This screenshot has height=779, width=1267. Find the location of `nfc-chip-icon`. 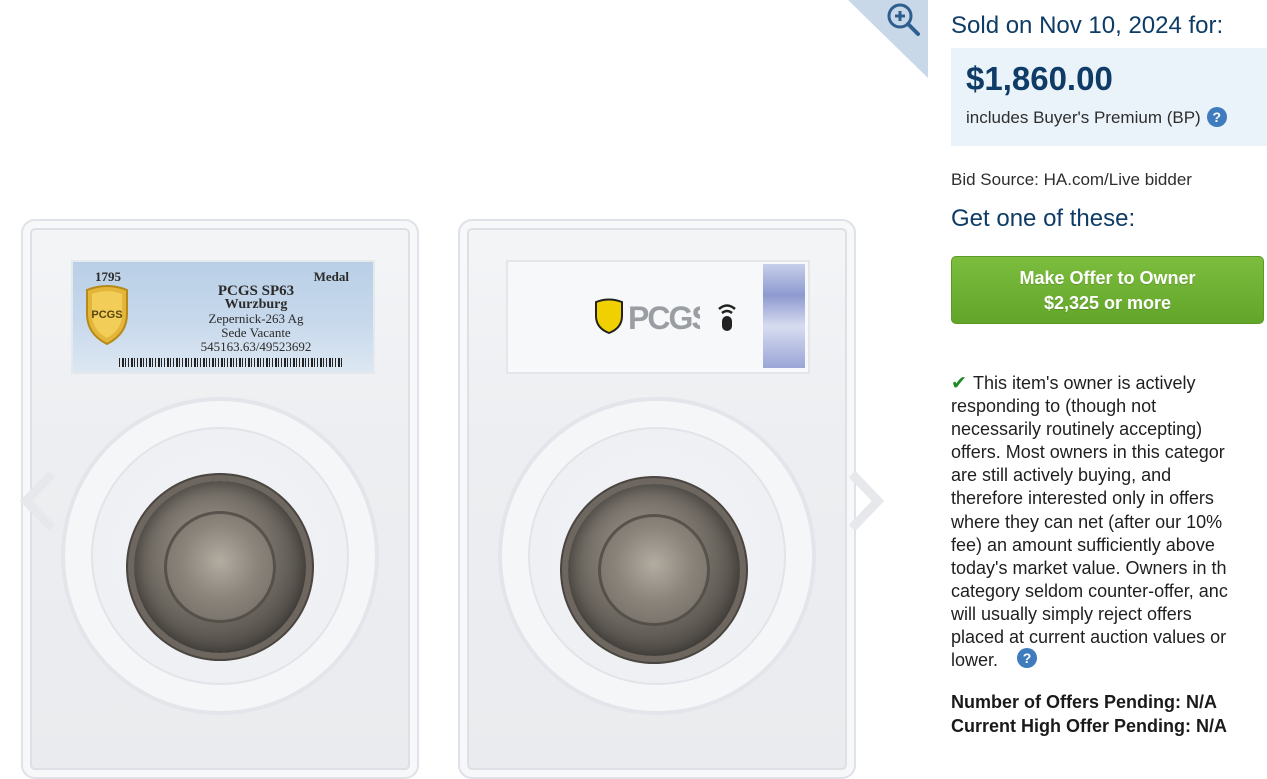

nfc-chip-icon is located at coordinates (727, 317).